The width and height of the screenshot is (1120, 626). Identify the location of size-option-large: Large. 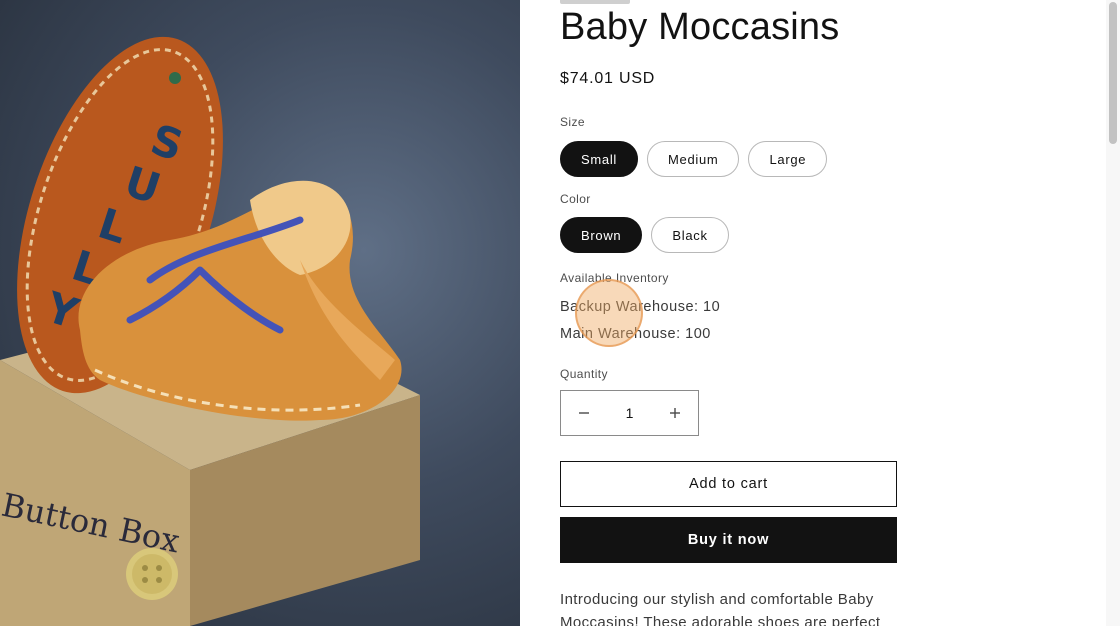
(788, 159).